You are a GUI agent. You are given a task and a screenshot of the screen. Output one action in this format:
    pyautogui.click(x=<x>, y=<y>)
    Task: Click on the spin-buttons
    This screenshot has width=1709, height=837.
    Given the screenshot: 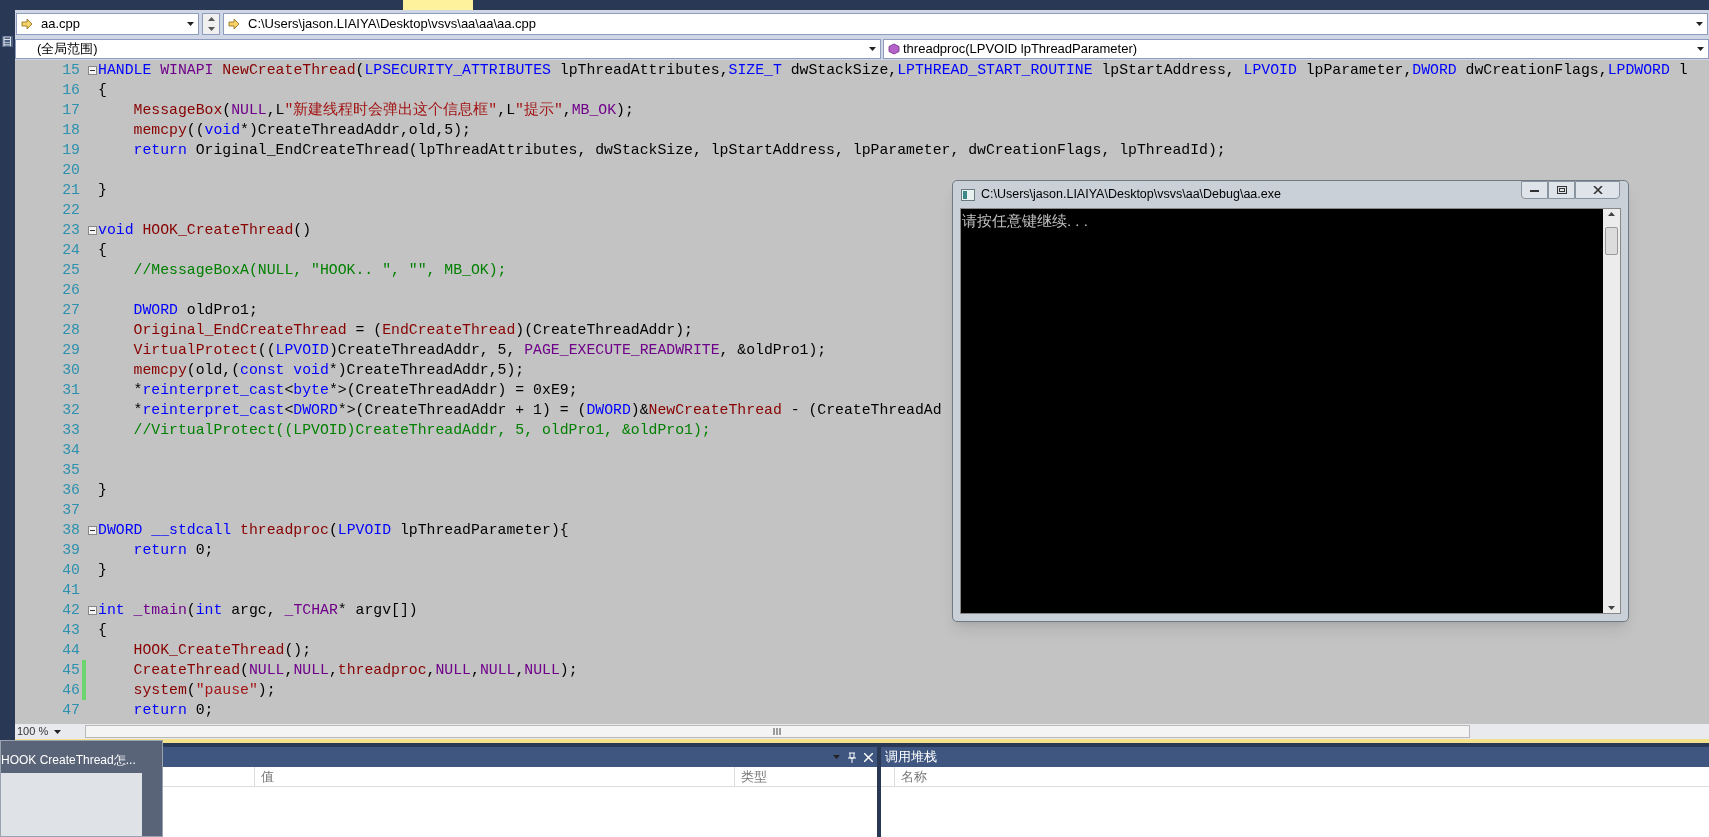 What is the action you would take?
    pyautogui.click(x=211, y=24)
    